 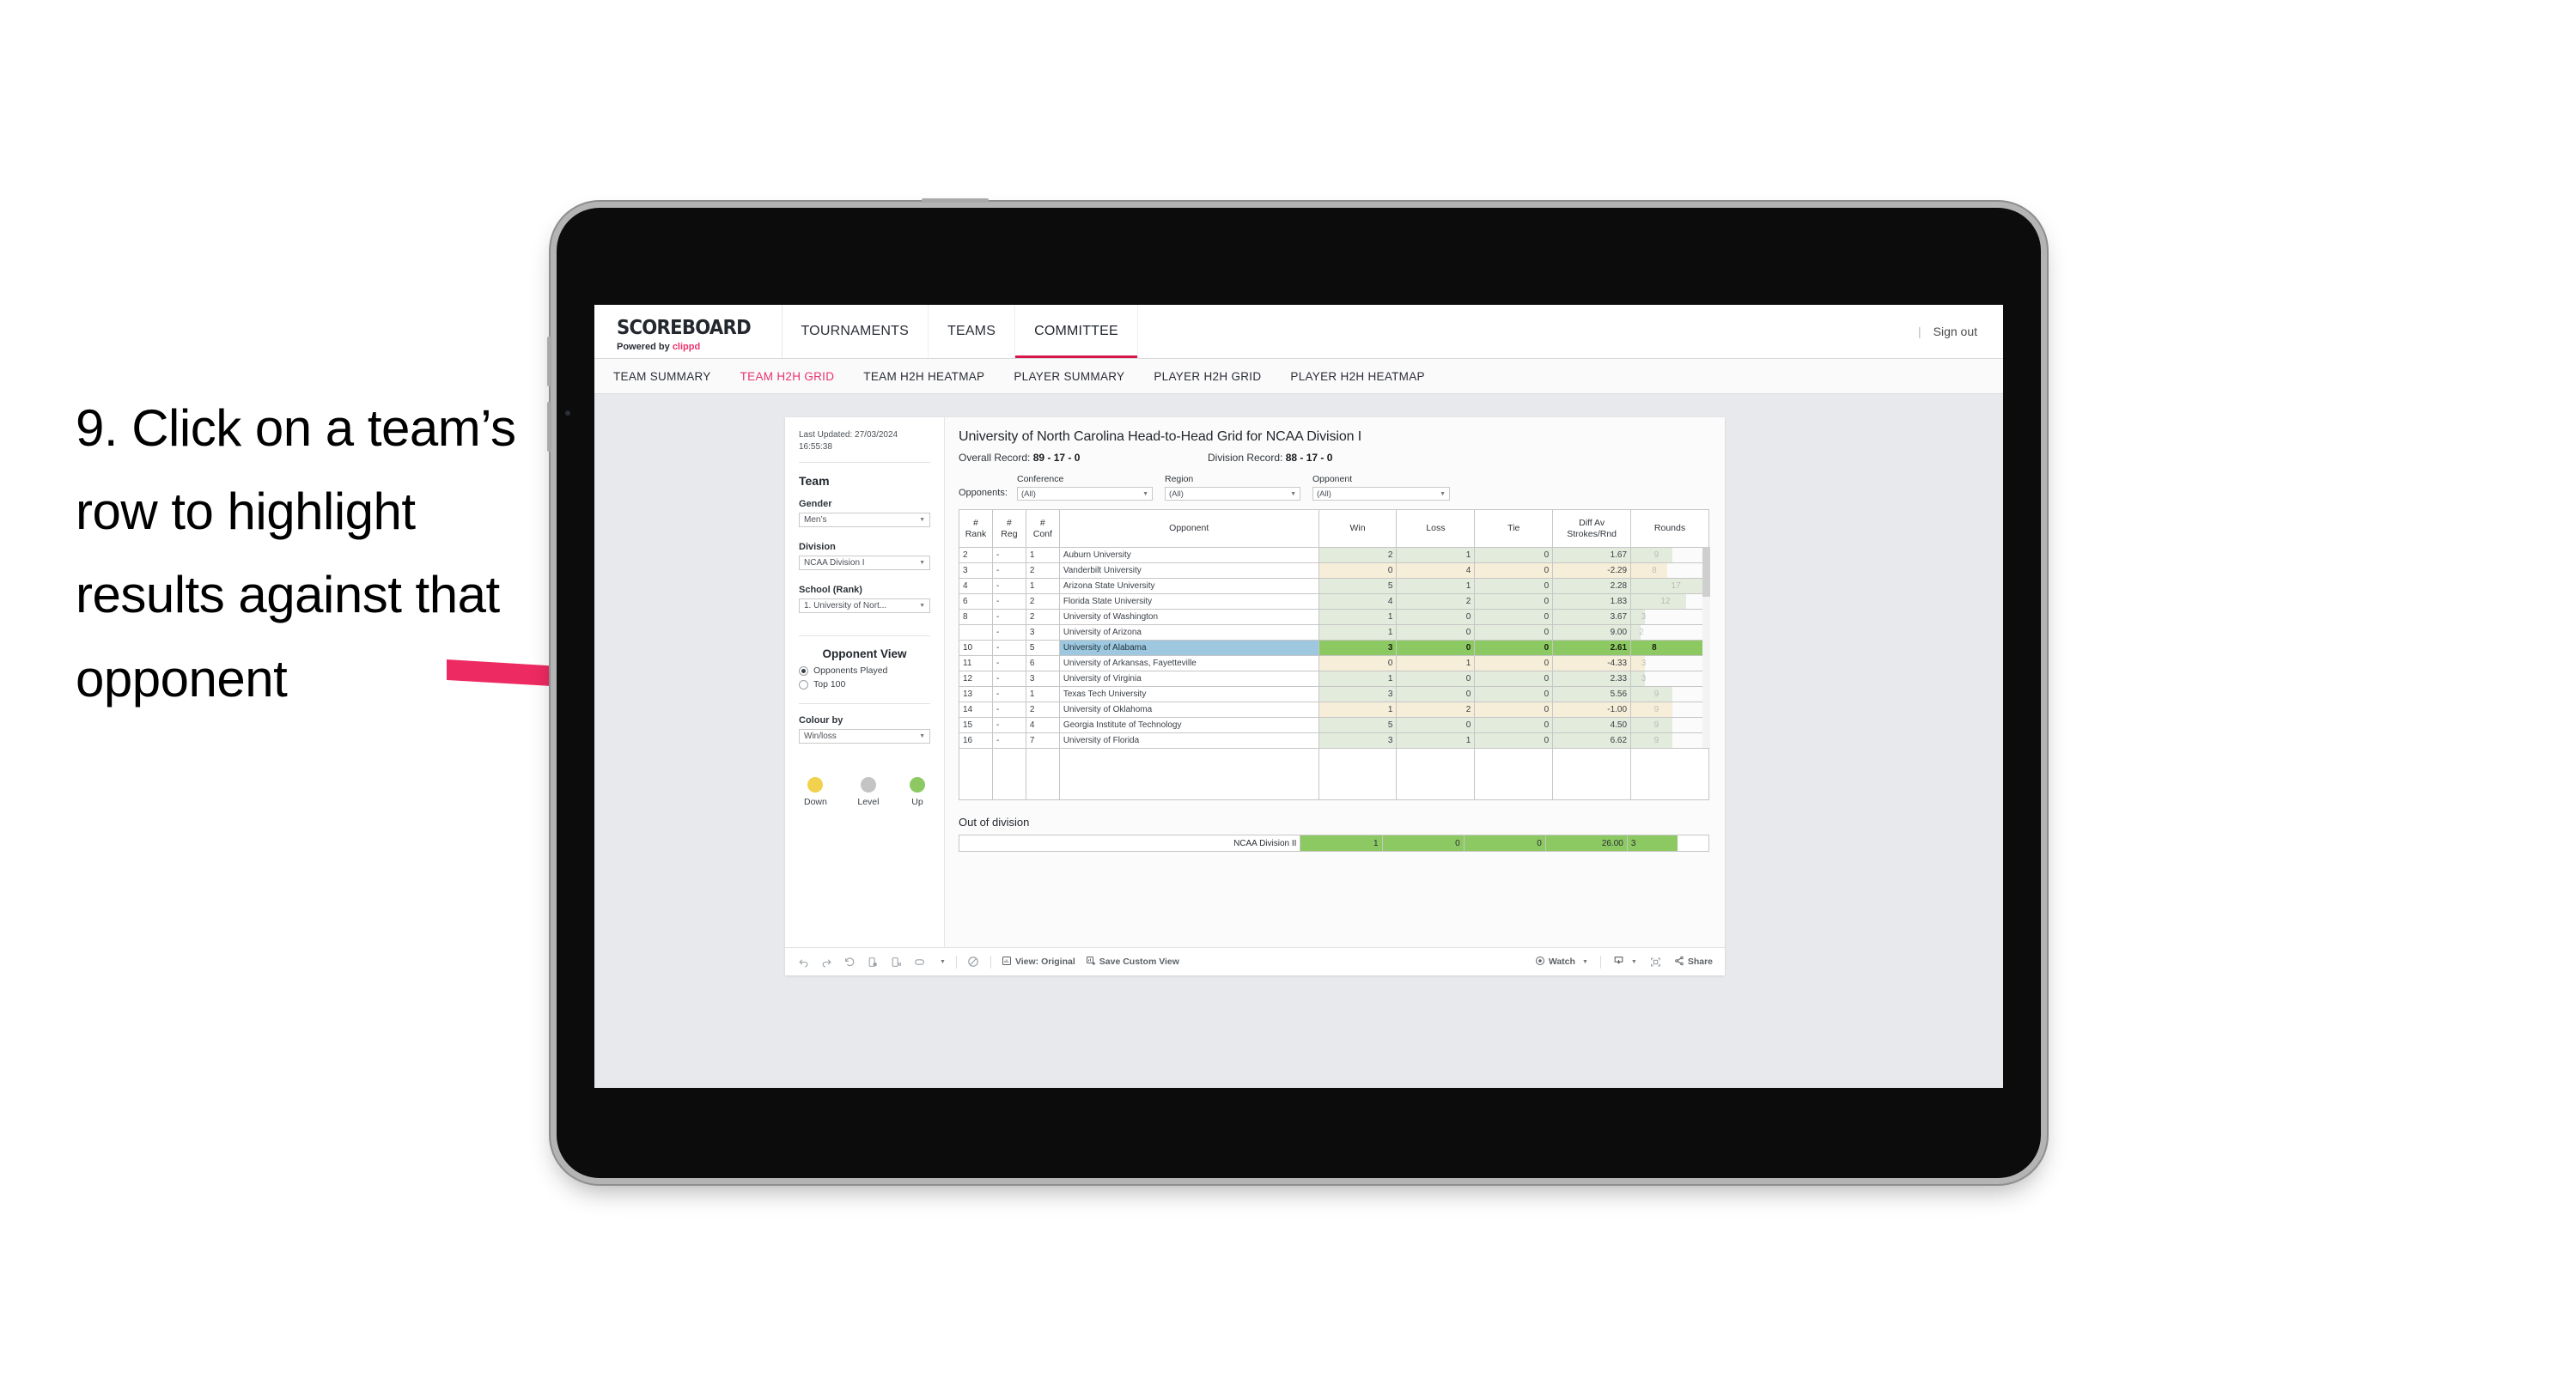 I want to click on col-opponent: Opponent, so click(x=1188, y=528).